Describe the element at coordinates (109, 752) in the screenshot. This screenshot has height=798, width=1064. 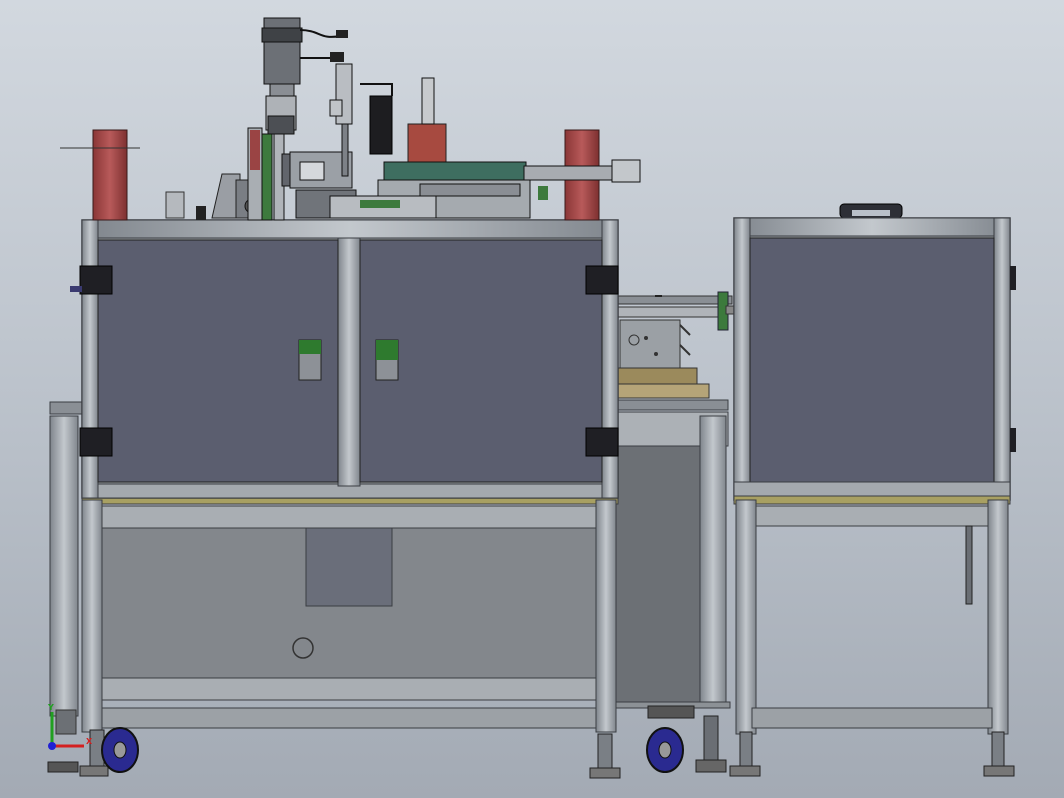
I see `caster-wheel` at that location.